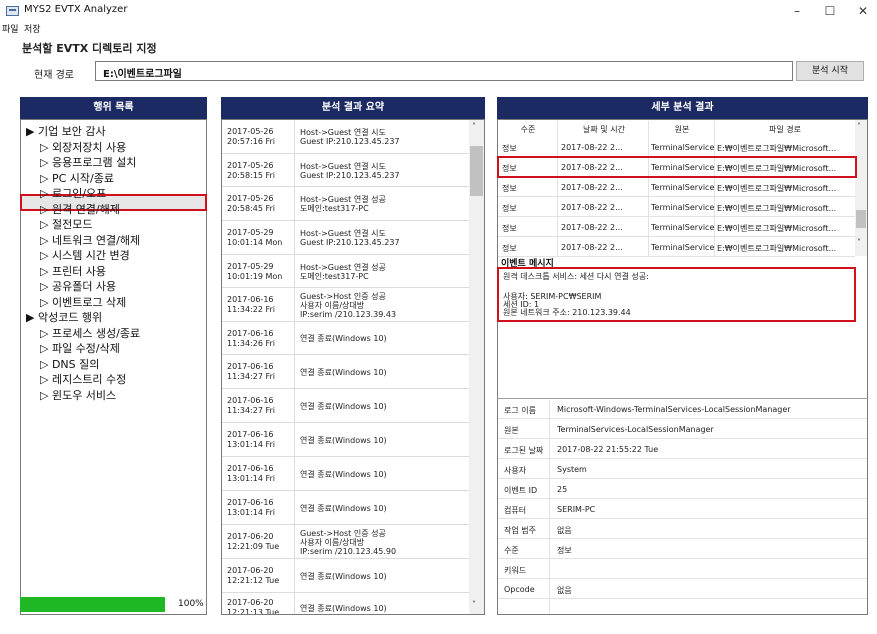 This screenshot has width=877, height=634. What do you see at coordinates (350, 175) in the screenshot?
I see `description-line: Guest IP:210.123.45.237` at bounding box center [350, 175].